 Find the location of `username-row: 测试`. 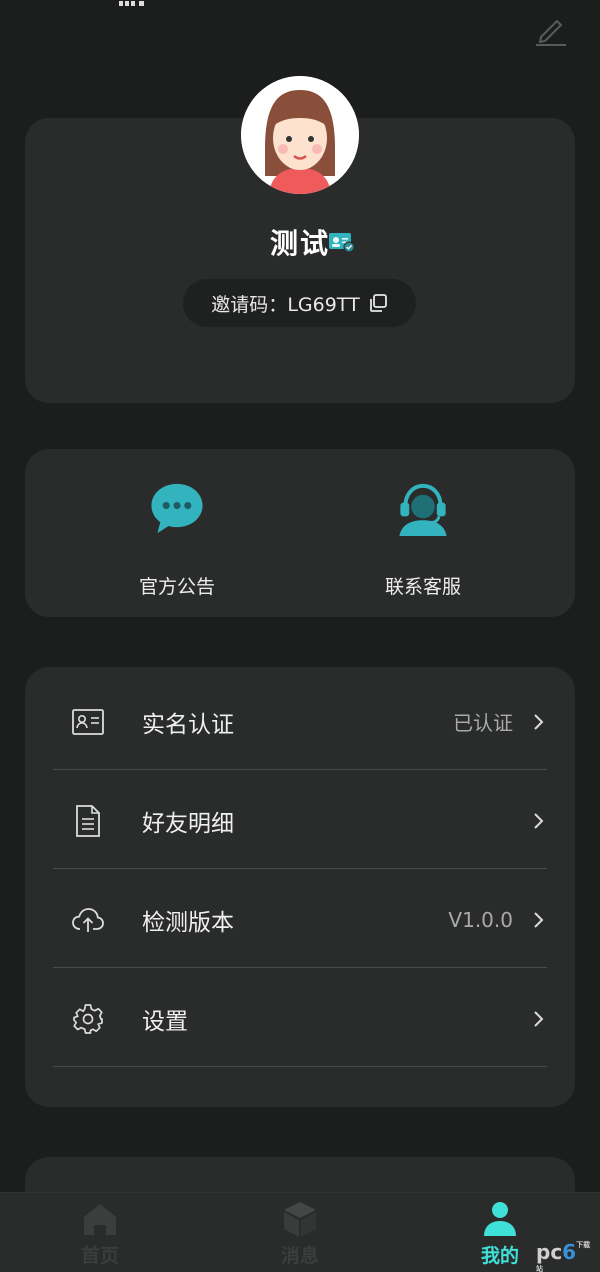

username-row: 测试 is located at coordinates (300, 242).